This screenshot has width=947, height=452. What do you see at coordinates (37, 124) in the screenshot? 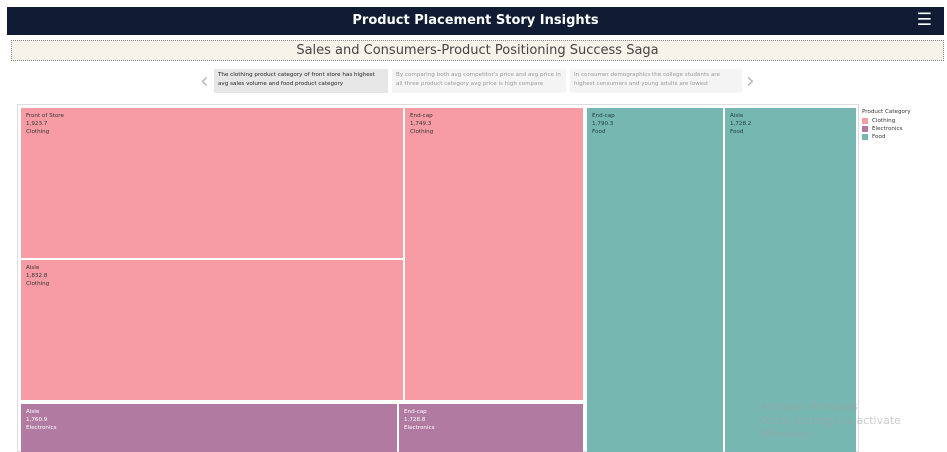
I see `tile-value: 1,923.7` at bounding box center [37, 124].